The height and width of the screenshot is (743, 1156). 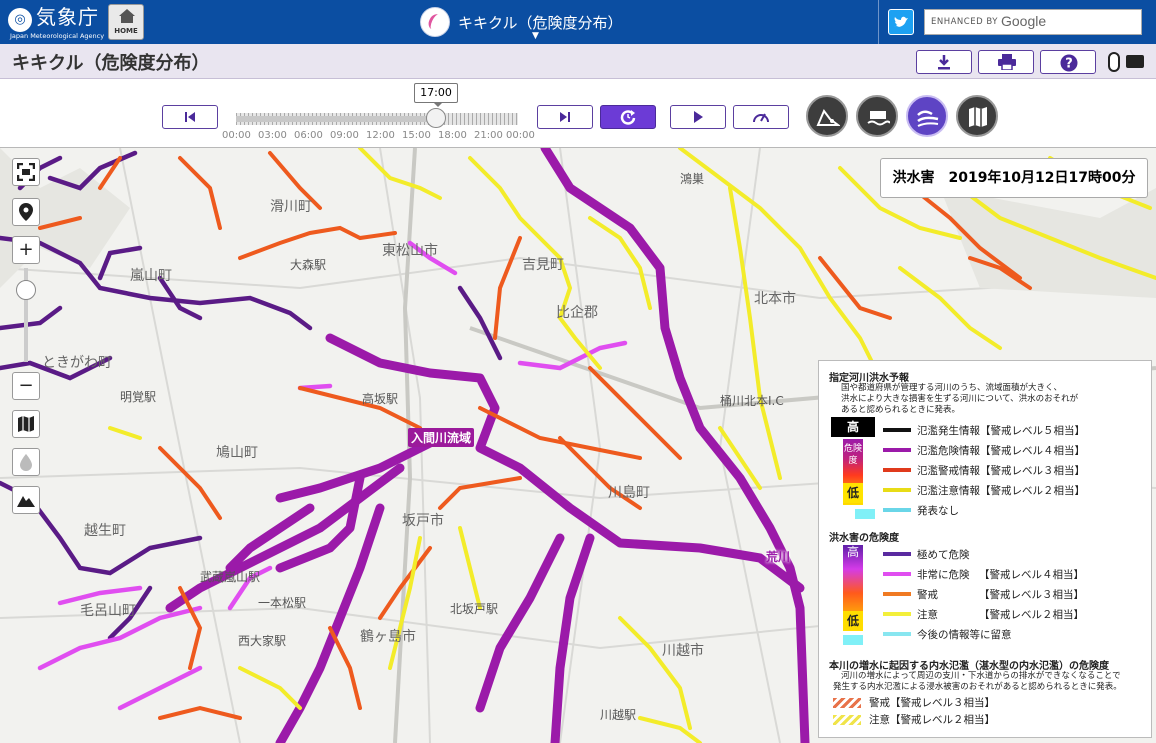 I want to click on base-map-button, so click(x=26, y=424).